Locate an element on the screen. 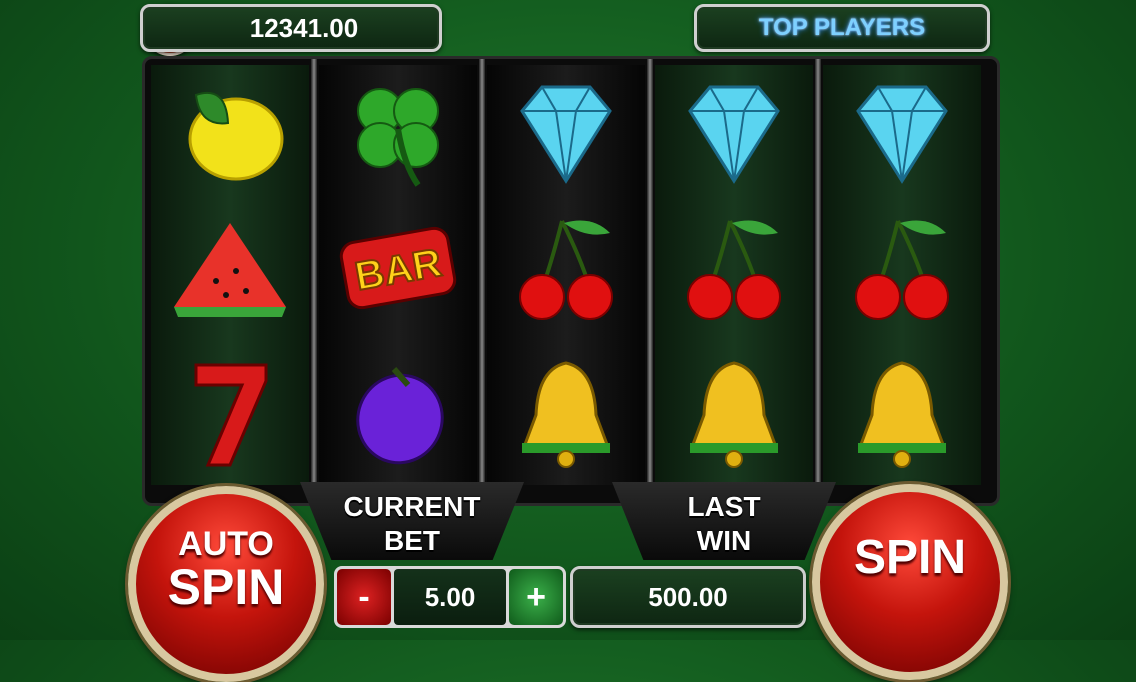 This screenshot has width=1136, height=682. current-bet-label-line2: BET is located at coordinates (412, 540).